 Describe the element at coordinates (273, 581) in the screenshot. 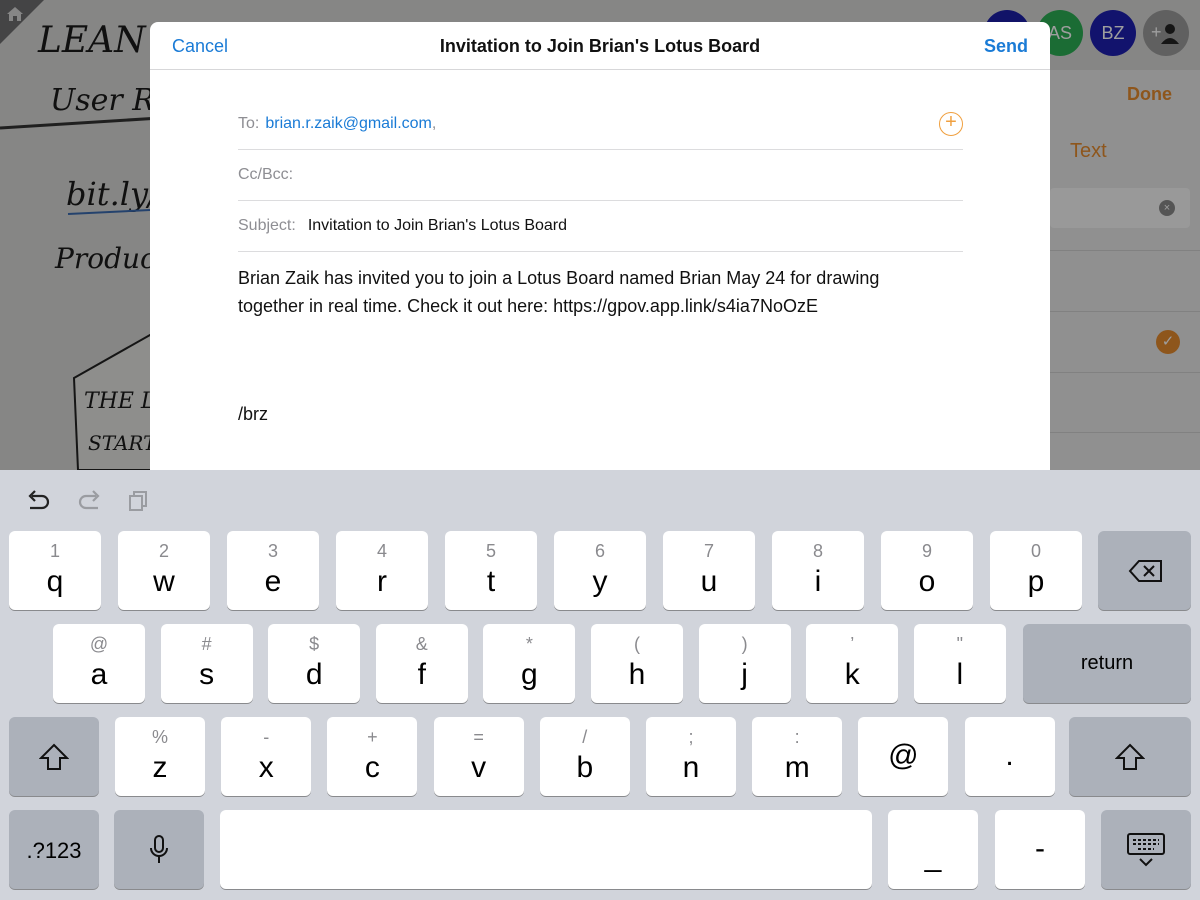

I see `key-label: e` at that location.